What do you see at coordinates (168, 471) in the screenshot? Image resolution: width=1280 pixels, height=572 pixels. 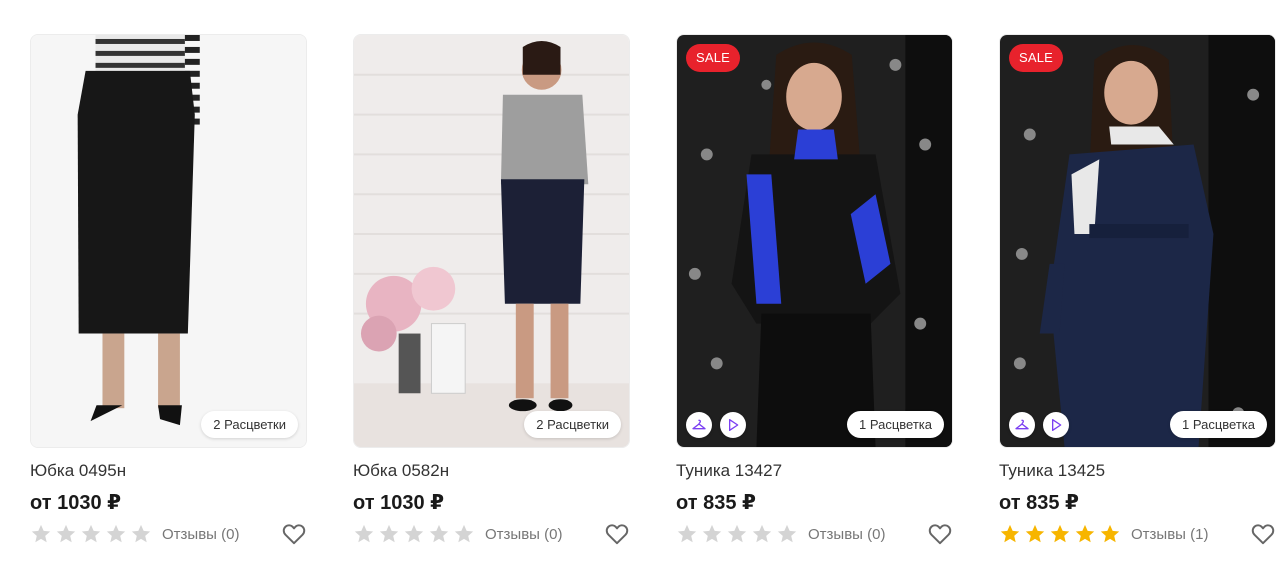 I see `product-title: Юбка 0495н` at bounding box center [168, 471].